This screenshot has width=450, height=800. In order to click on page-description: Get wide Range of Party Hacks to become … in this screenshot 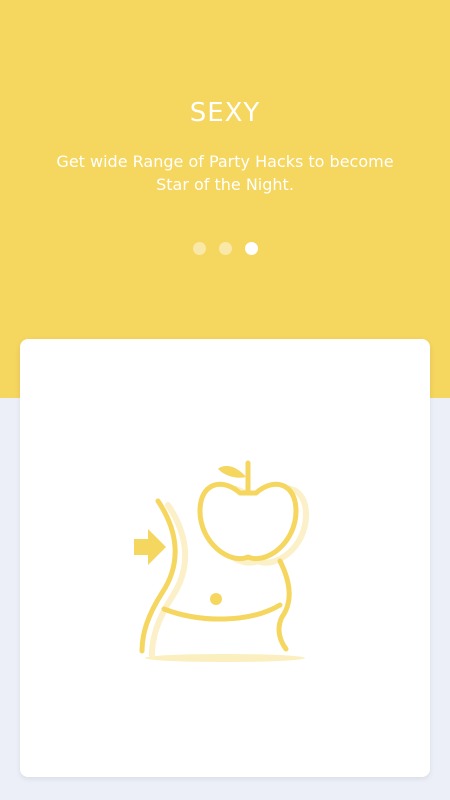, I will do `click(225, 173)`.